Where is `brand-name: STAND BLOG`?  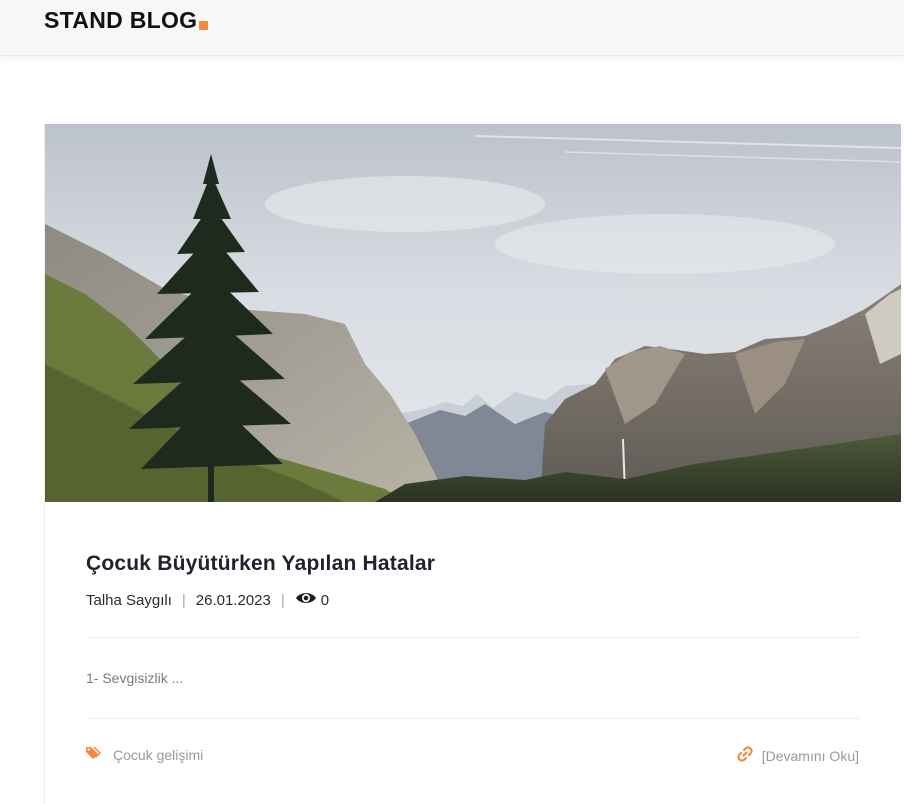
brand-name: STAND BLOG is located at coordinates (121, 20).